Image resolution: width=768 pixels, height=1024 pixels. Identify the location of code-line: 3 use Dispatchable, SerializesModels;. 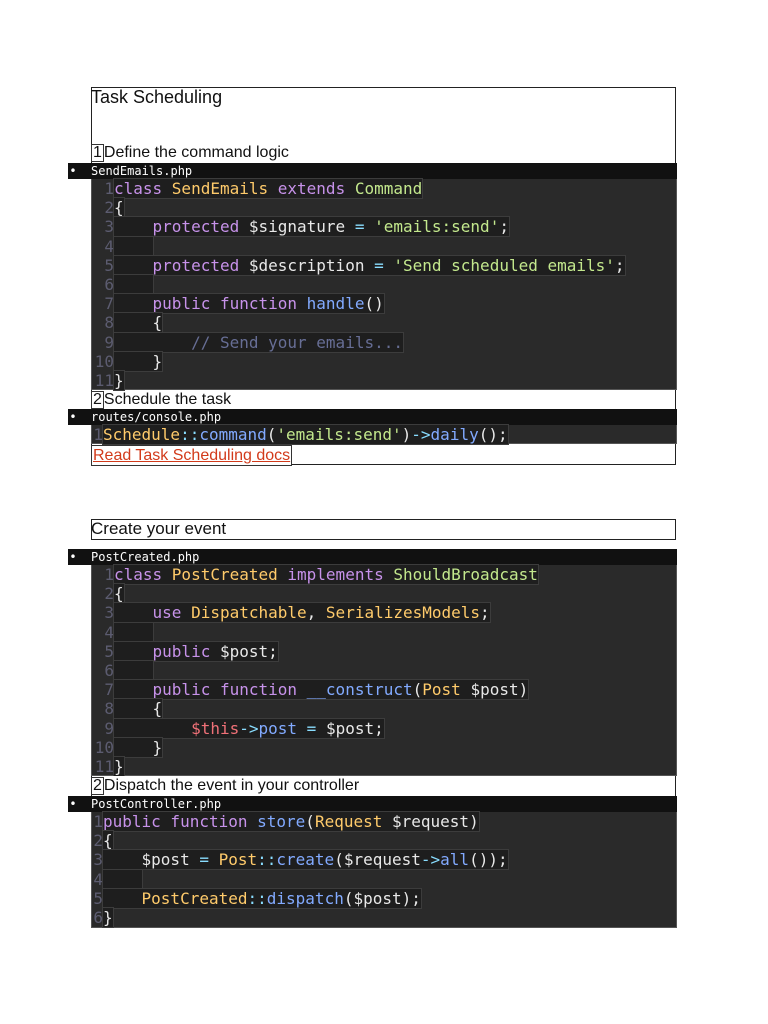
(291, 613).